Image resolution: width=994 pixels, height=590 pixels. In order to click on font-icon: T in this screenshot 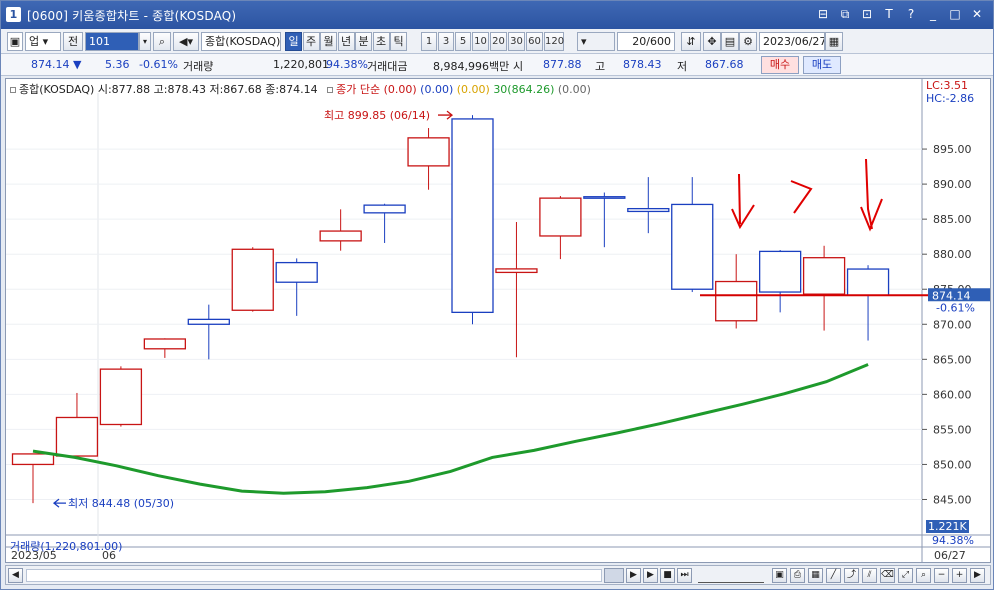, I will do `click(889, 14)`.